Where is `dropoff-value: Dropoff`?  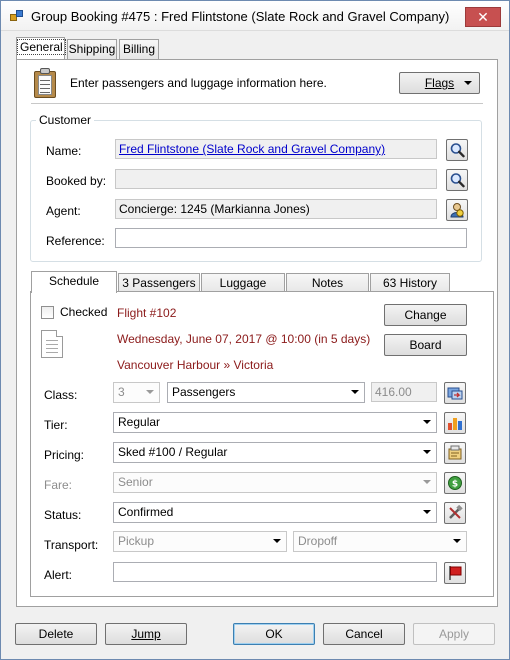 dropoff-value: Dropoff is located at coordinates (318, 541).